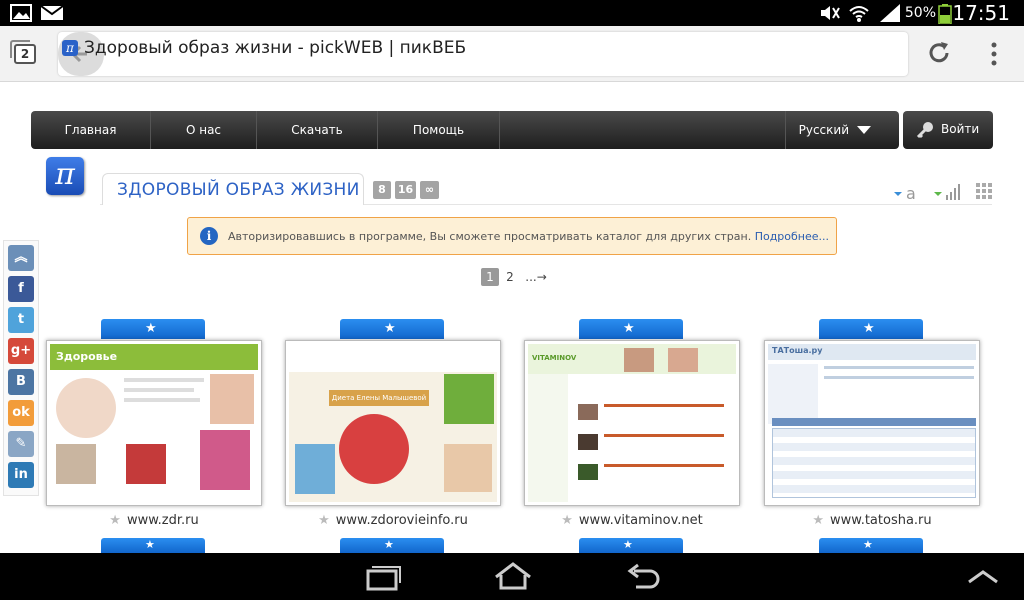 This screenshot has height=600, width=1024. What do you see at coordinates (994, 54) in the screenshot?
I see `overflow-menu-icon` at bounding box center [994, 54].